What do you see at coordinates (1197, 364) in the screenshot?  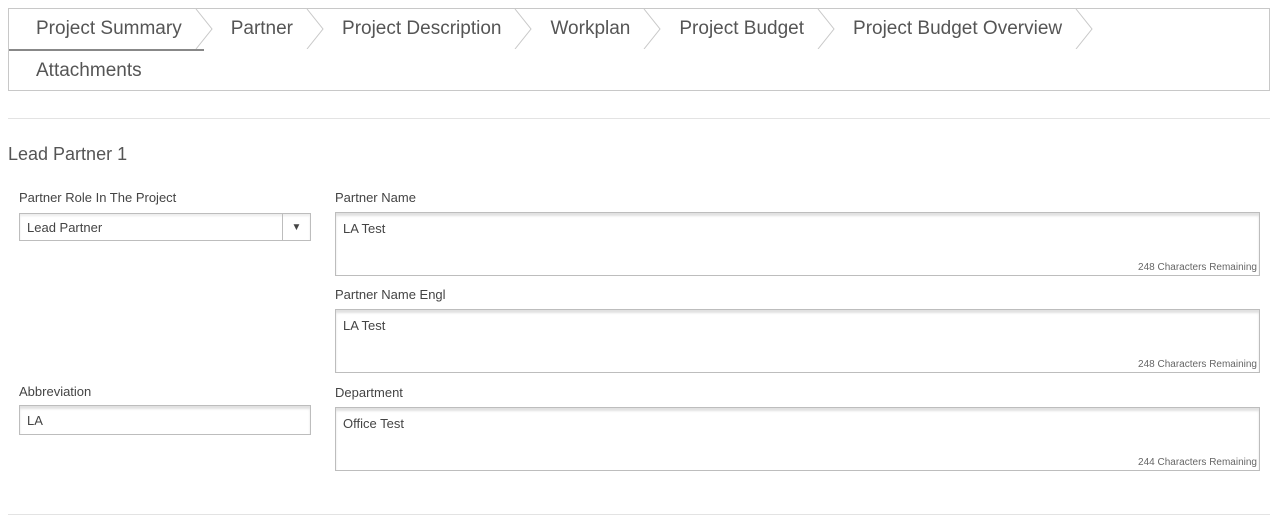 I see `partner-name-engl-char-counter: 248 Characters Remaining` at bounding box center [1197, 364].